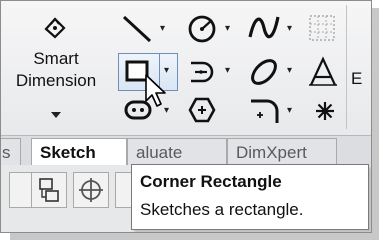 The width and height of the screenshot is (383, 248). What do you see at coordinates (264, 28) in the screenshot?
I see `spline-icon` at bounding box center [264, 28].